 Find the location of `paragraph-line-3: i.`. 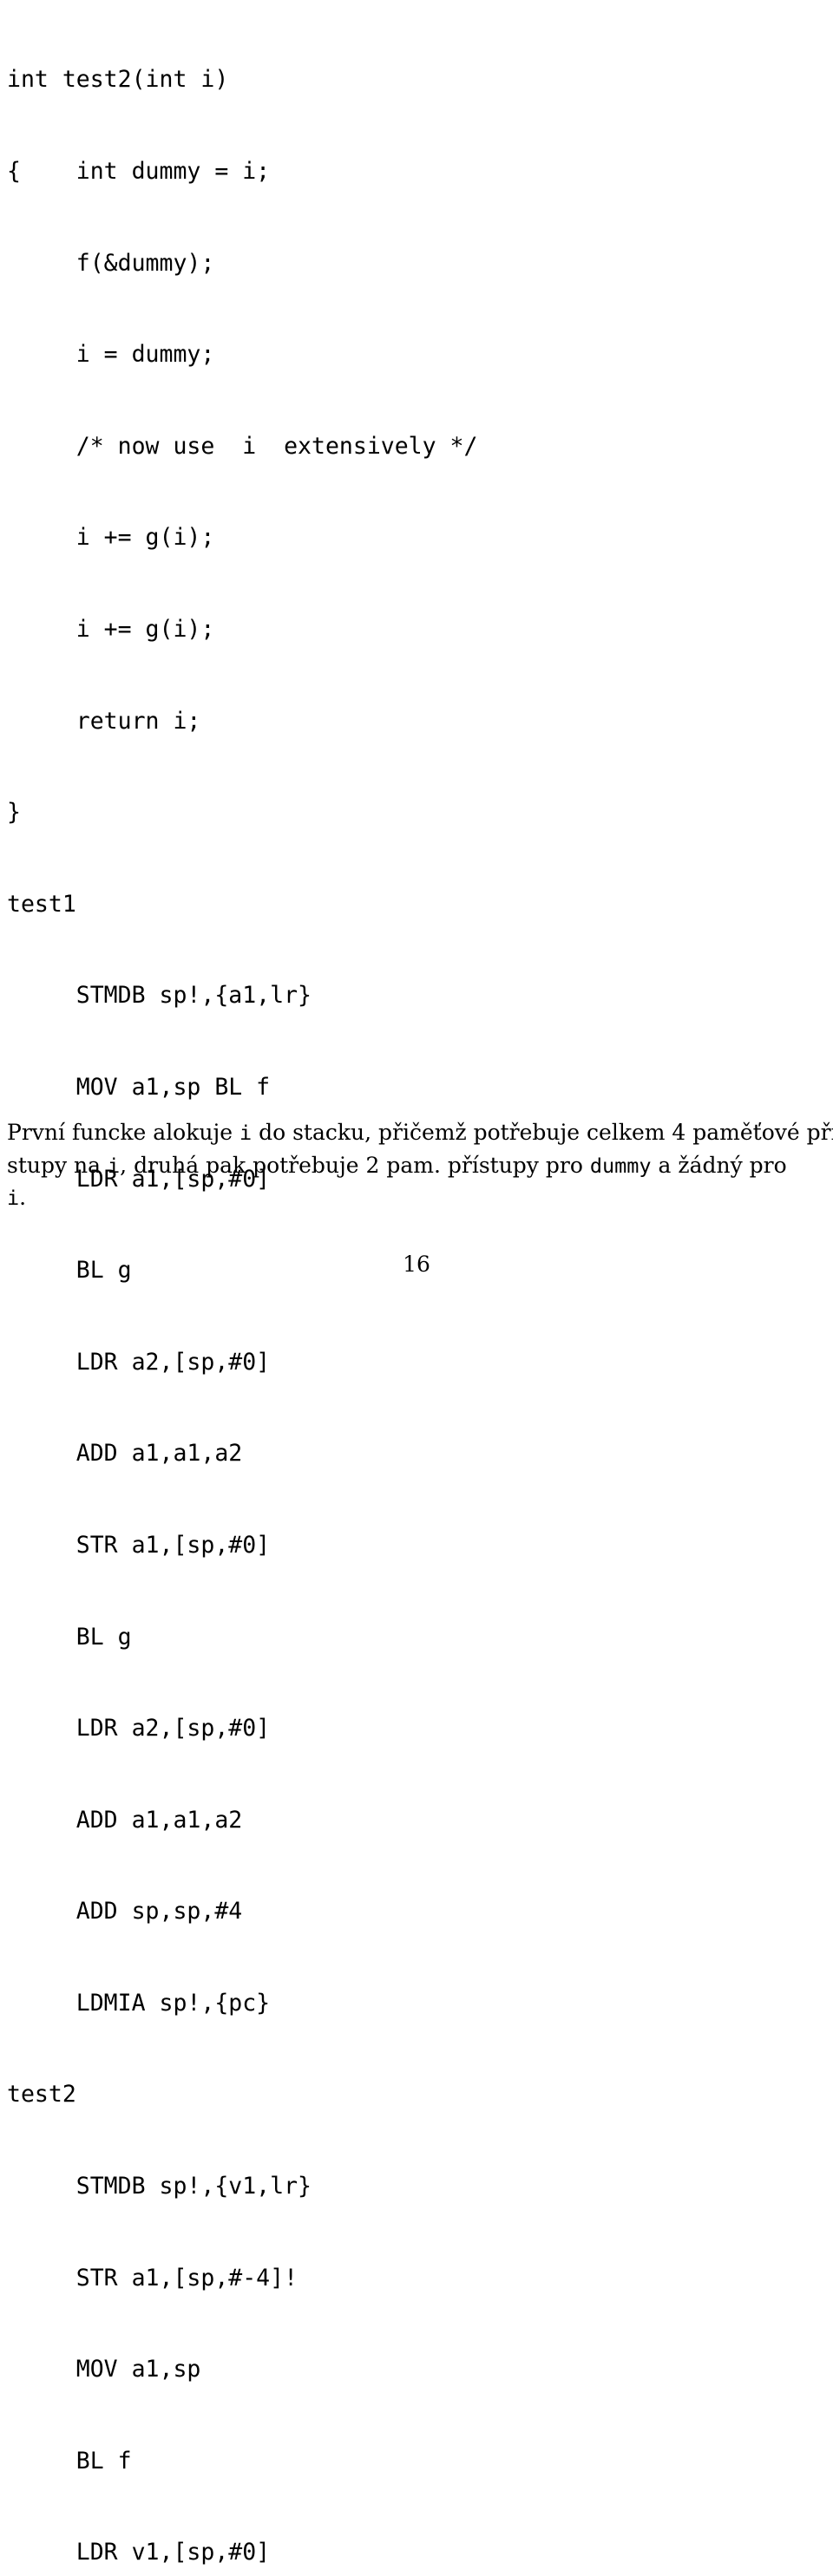

paragraph-line-3: i. is located at coordinates (416, 1197).